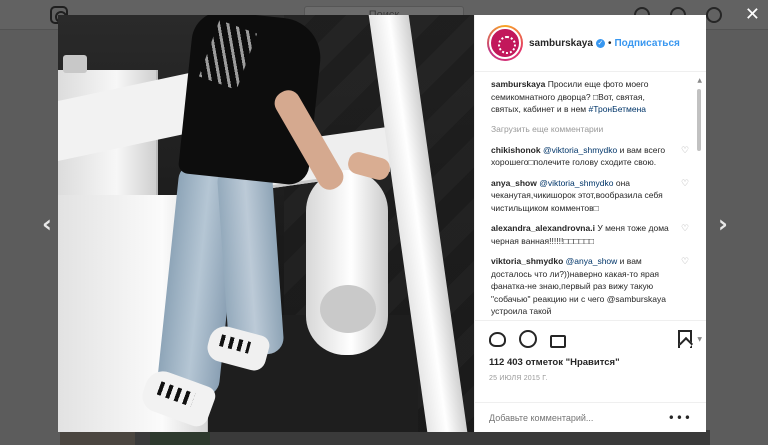 This screenshot has height=445, width=768. What do you see at coordinates (699, 210) in the screenshot?
I see `comments-scrollbar: ▲ ▼` at bounding box center [699, 210].